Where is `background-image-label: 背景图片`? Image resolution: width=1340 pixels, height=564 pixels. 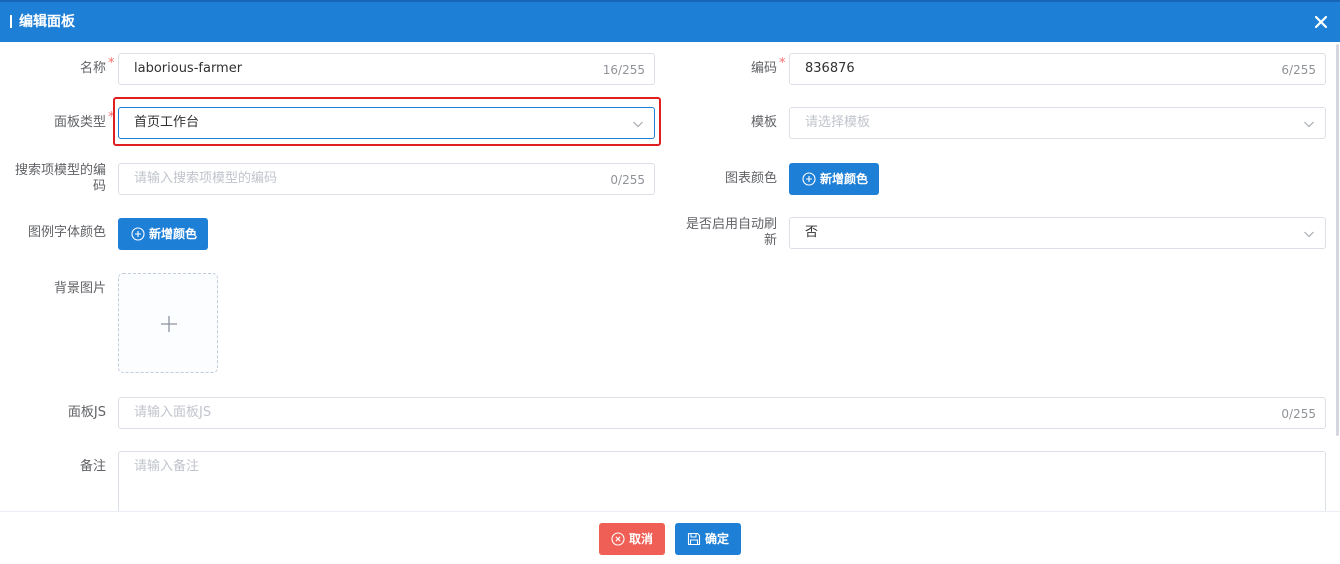
background-image-label: 背景图片 is located at coordinates (79, 288).